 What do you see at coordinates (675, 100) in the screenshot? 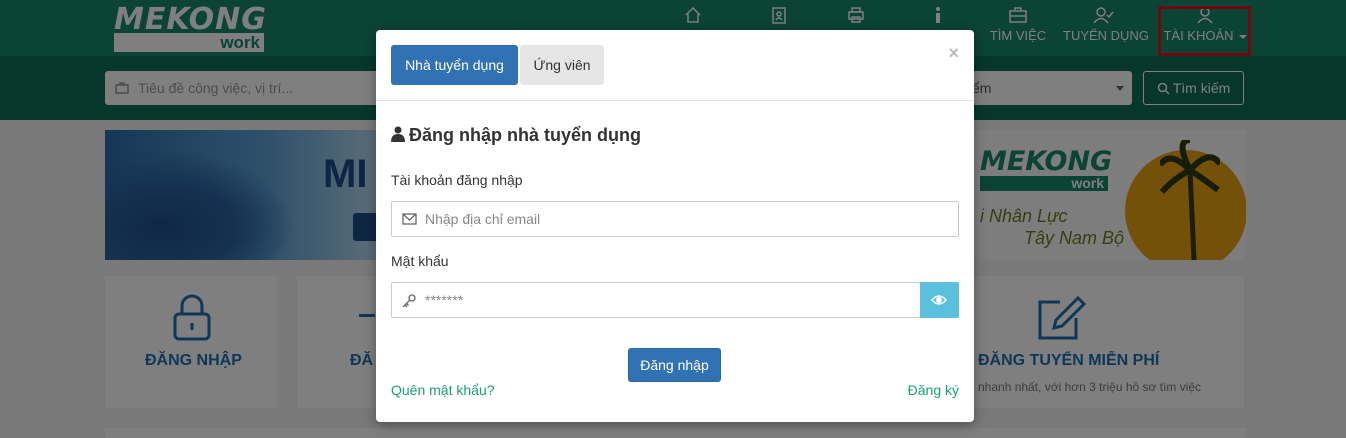
I see `modal-divider` at bounding box center [675, 100].